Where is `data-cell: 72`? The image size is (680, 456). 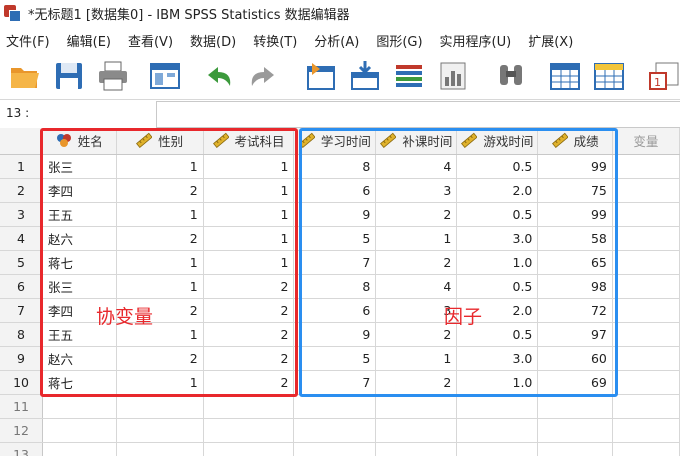 data-cell: 72 is located at coordinates (575, 310).